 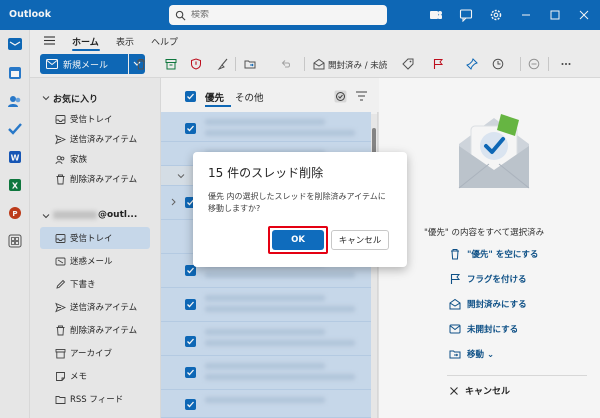 I want to click on ok-button: OK, so click(x=298, y=240).